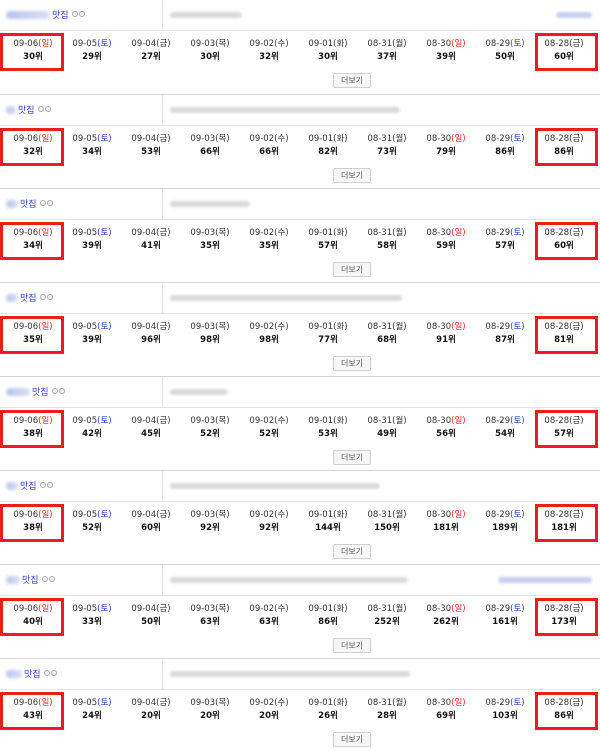 The image size is (600, 751). What do you see at coordinates (151, 240) in the screenshot?
I see `rank-cell: 09-04(금) 41위` at bounding box center [151, 240].